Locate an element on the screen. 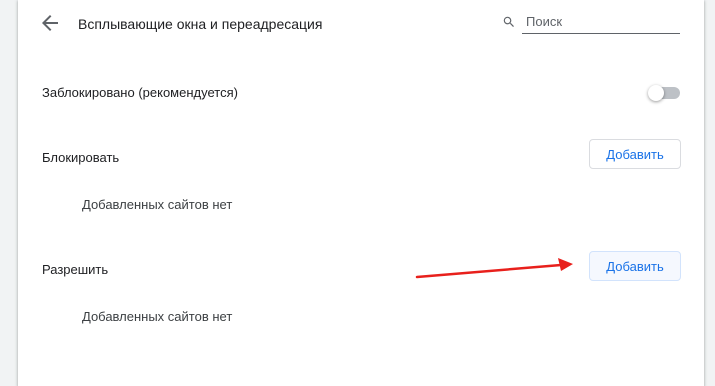  allow-section-title: Разрешить is located at coordinates (75, 269).